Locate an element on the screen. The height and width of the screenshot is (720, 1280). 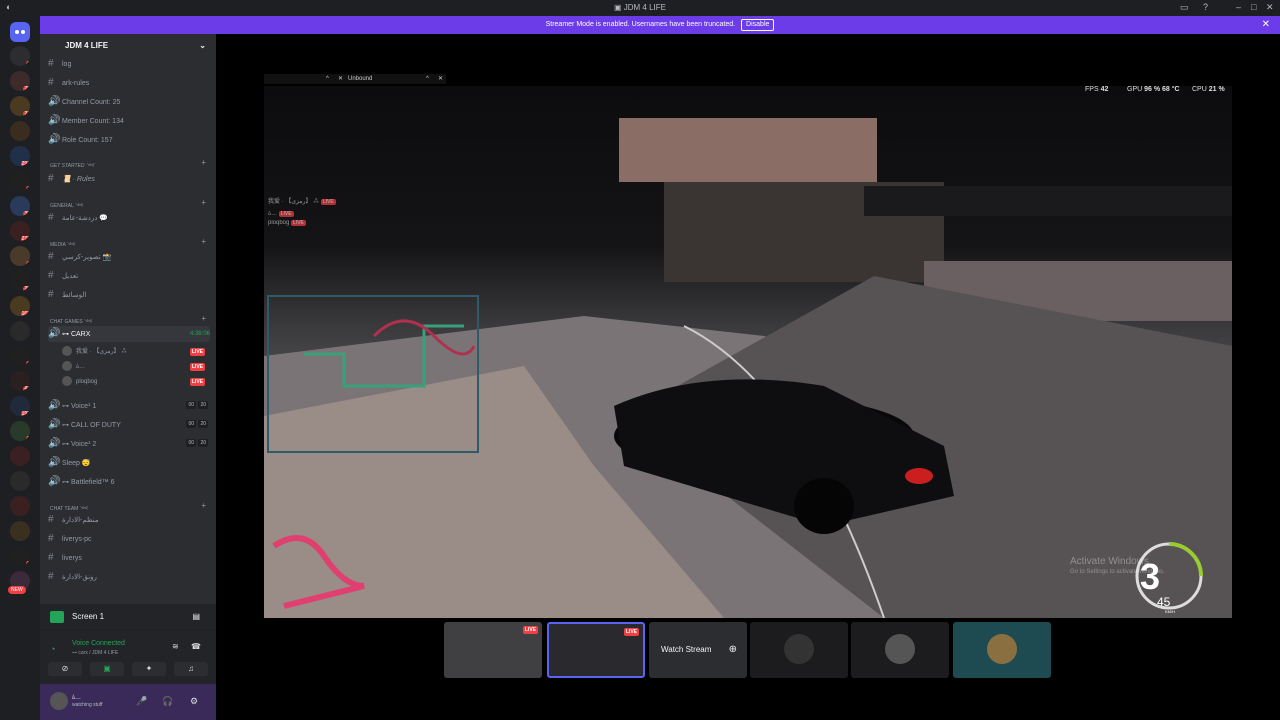
home-icon is located at coordinates (20, 32).